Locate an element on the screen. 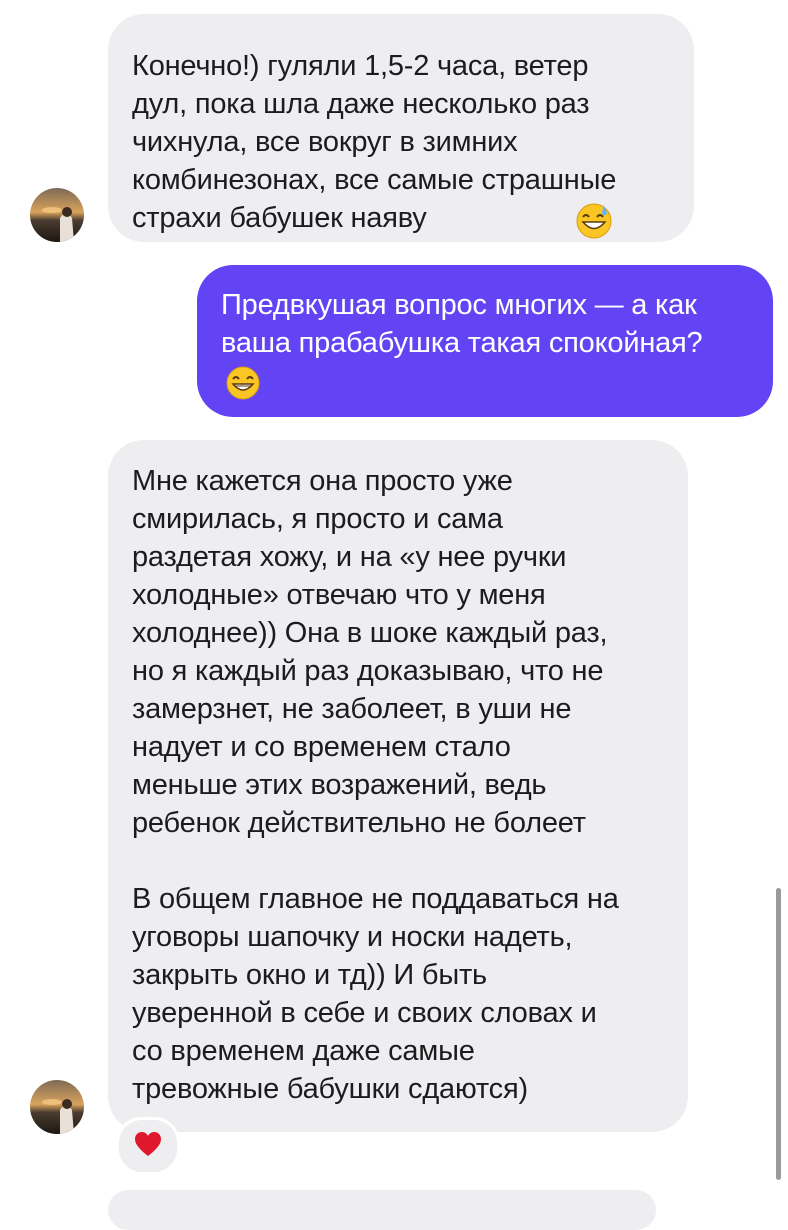 This screenshot has height=1230, width=788. grinning-emoji-icon is located at coordinates (243, 388).